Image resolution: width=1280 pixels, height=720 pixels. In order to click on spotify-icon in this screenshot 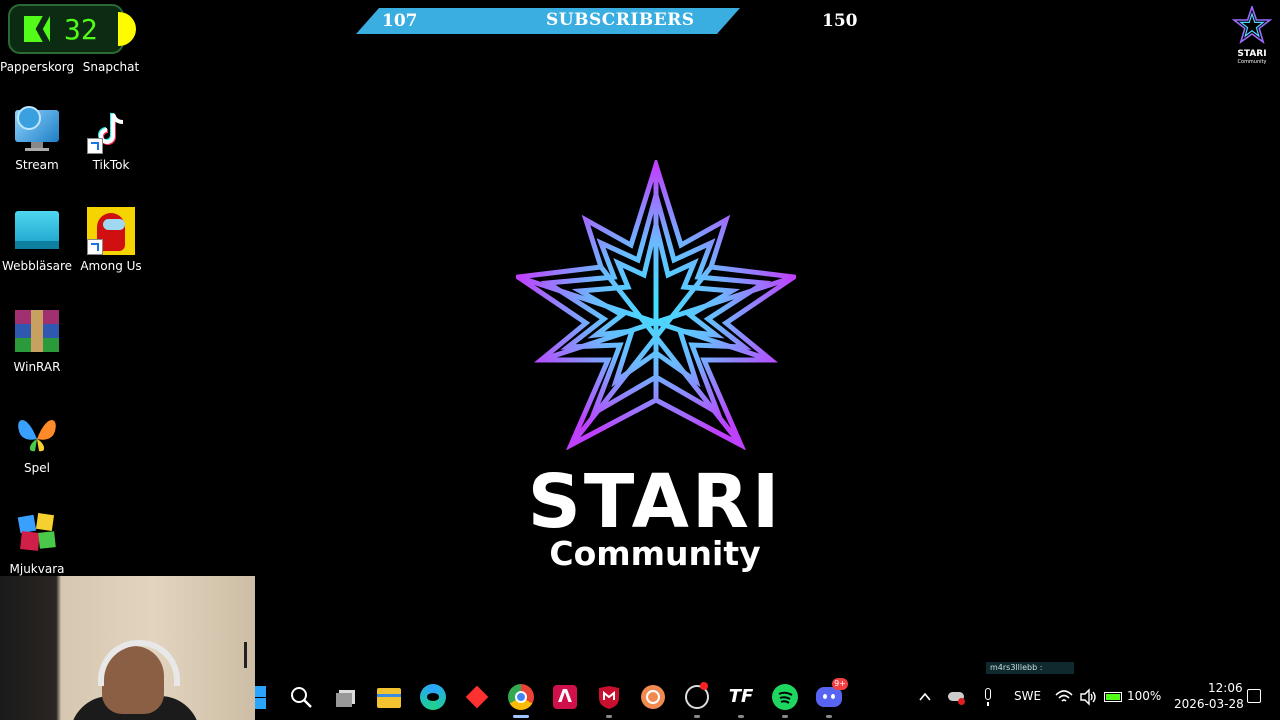, I will do `click(785, 701)`.